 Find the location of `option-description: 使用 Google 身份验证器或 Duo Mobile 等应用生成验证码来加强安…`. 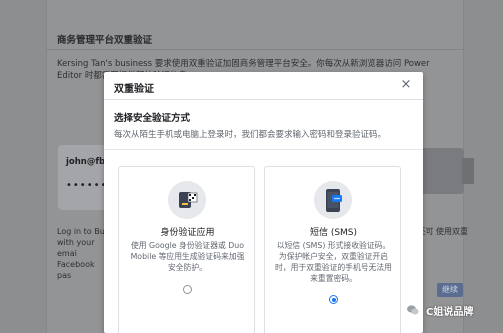

option-description: 使用 Google 身份验证器或 Duo Mobile 等应用生成验证码来加强安… is located at coordinates (187, 256).